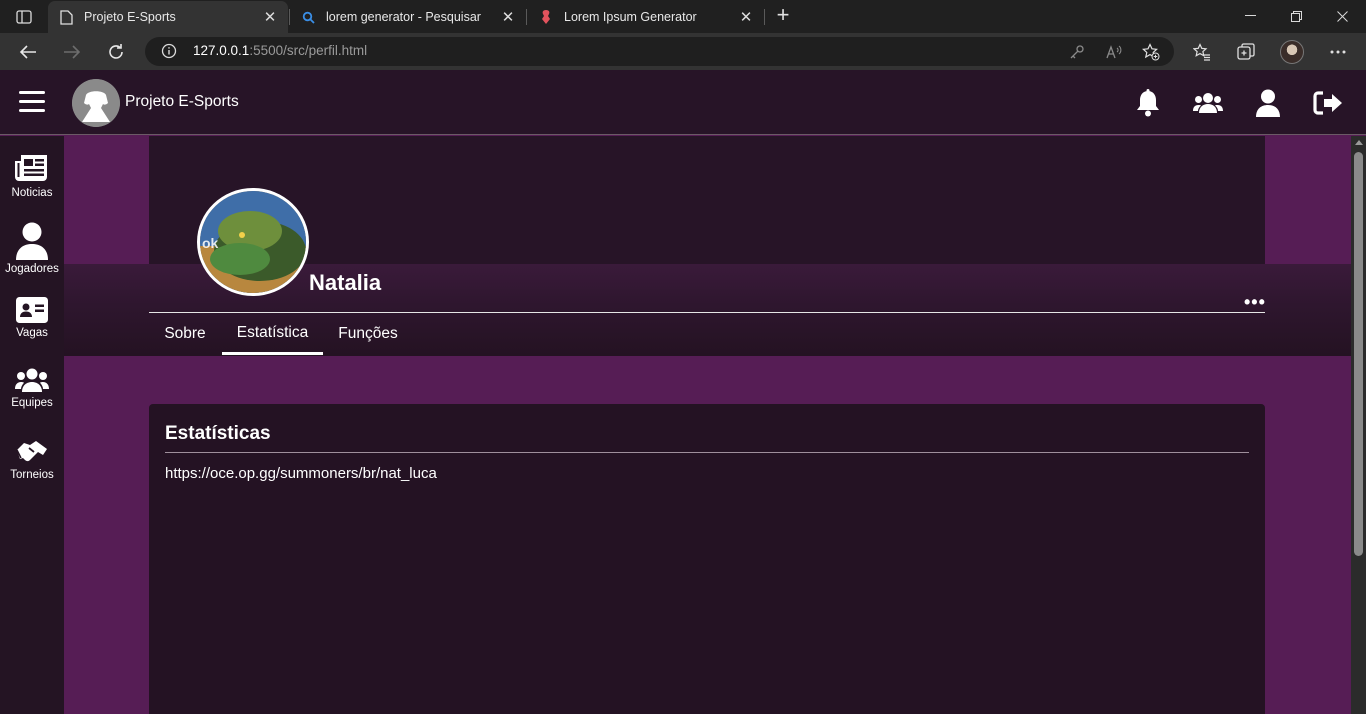 This screenshot has width=1366, height=714. Describe the element at coordinates (1358, 354) in the screenshot. I see `scrollbar-thumb` at that location.